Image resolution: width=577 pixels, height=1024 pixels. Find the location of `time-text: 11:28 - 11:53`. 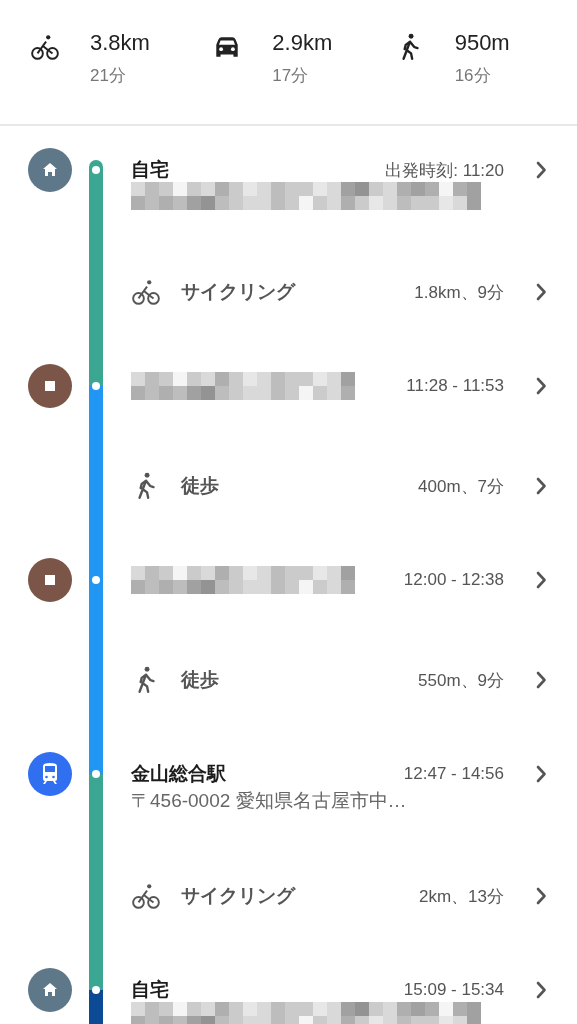

time-text: 11:28 - 11:53 is located at coordinates (455, 386).